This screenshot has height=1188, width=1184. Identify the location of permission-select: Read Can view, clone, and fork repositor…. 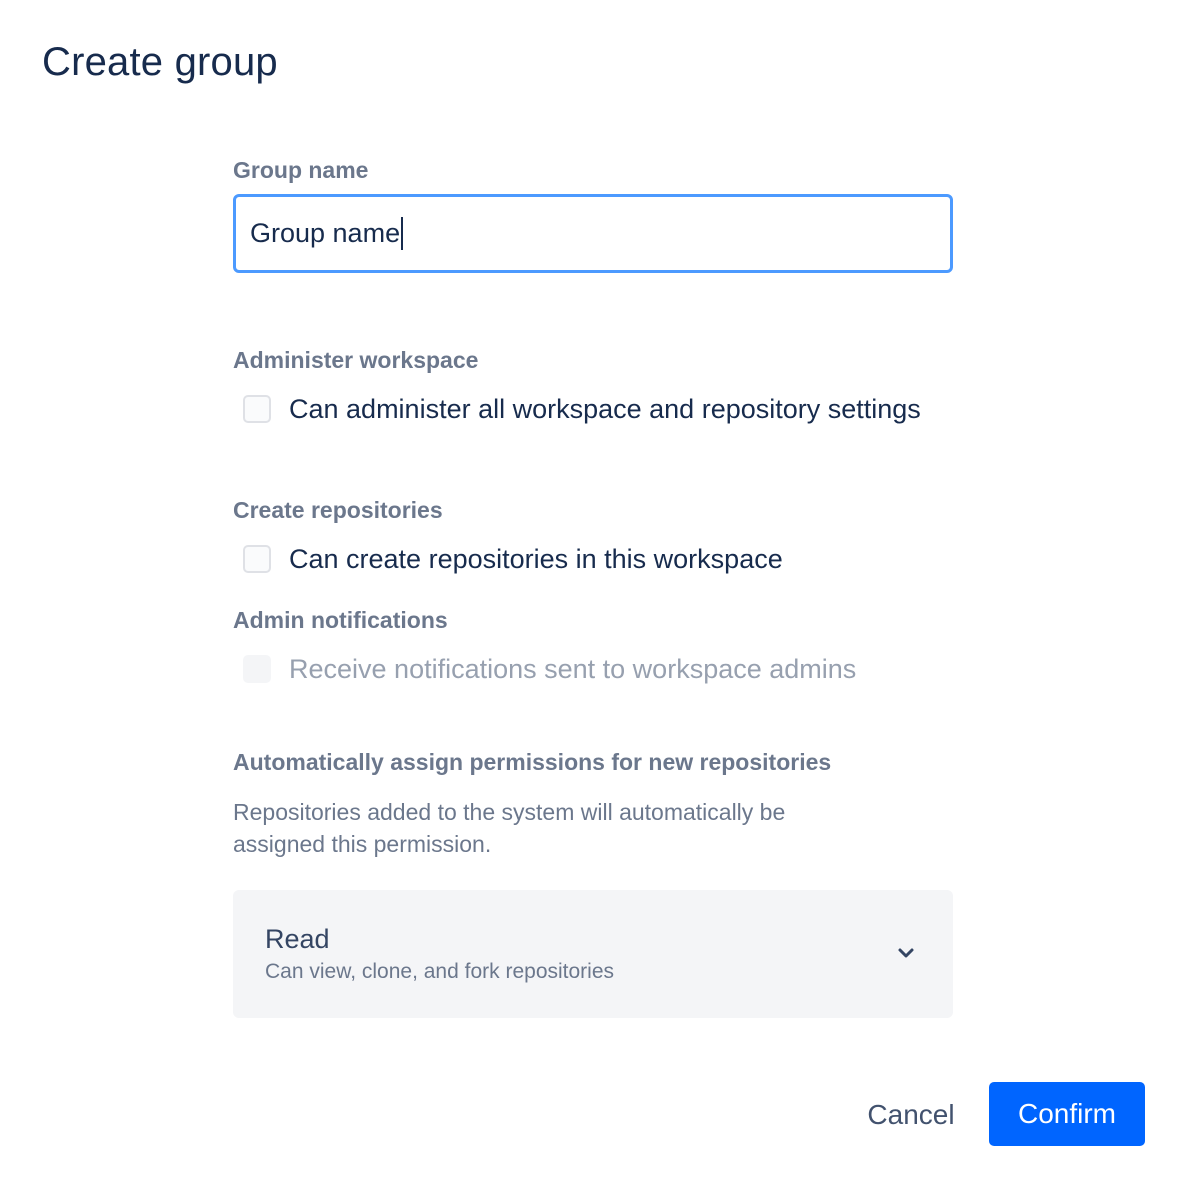
(593, 954).